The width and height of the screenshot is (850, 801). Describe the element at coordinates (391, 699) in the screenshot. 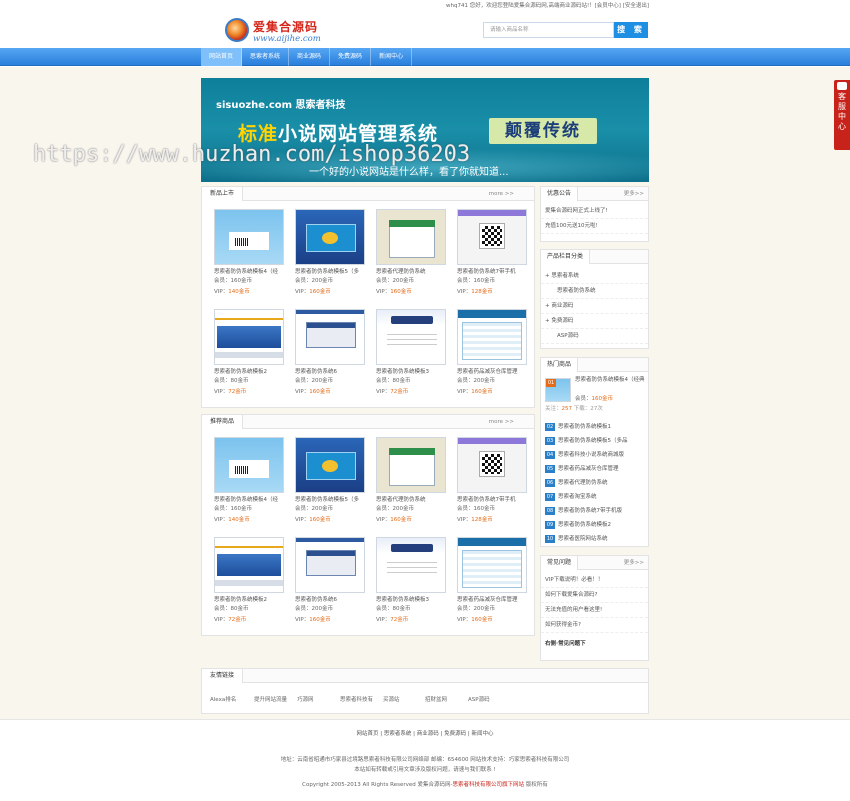

I see `friend-link: 买源站` at that location.